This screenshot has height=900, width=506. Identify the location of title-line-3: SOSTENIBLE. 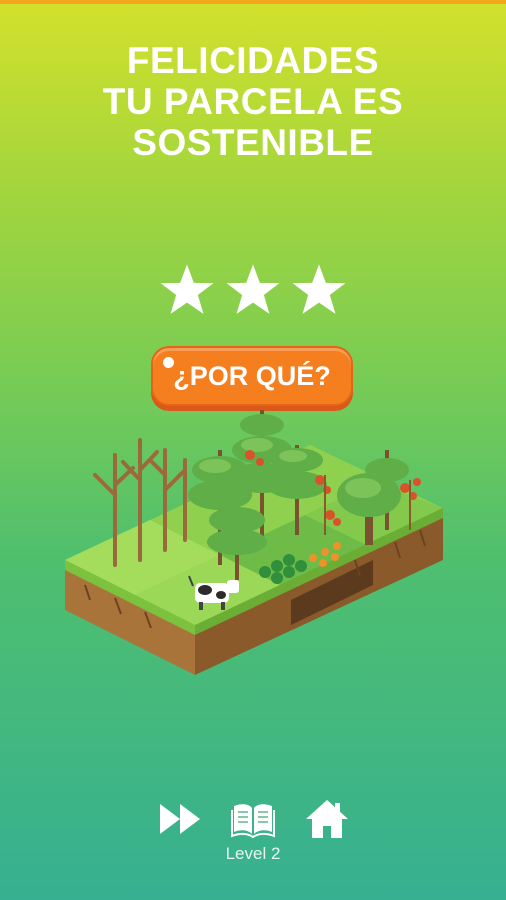
(253, 142).